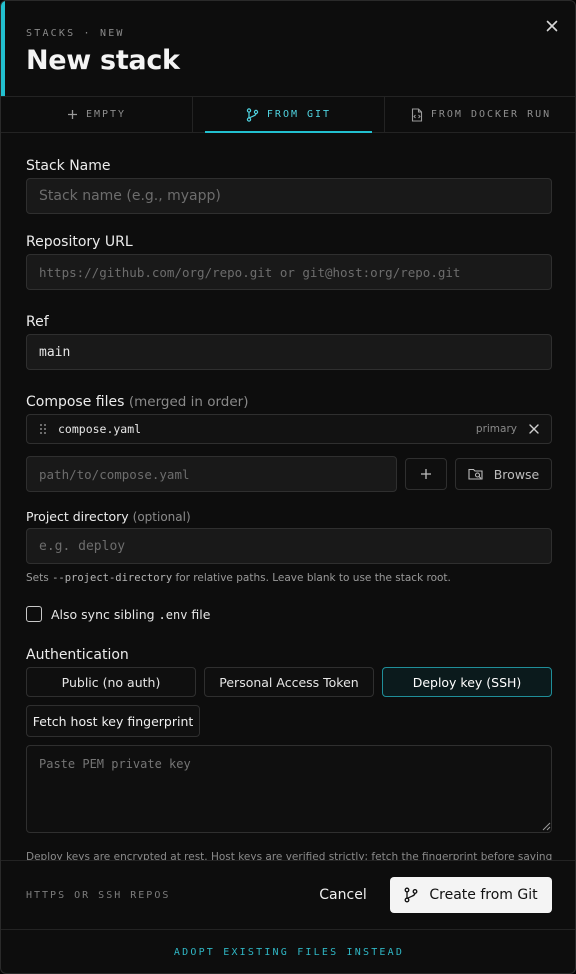 The image size is (576, 974). I want to click on hint-code: --project-directory, so click(112, 578).